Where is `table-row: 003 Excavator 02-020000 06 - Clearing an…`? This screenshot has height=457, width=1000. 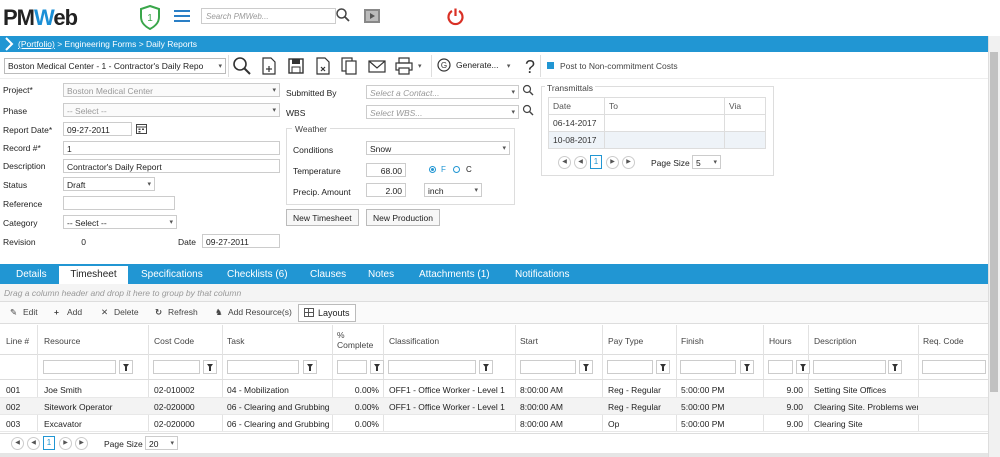
table-row: 003 Excavator 02-020000 06 - Clearing an… is located at coordinates (494, 423).